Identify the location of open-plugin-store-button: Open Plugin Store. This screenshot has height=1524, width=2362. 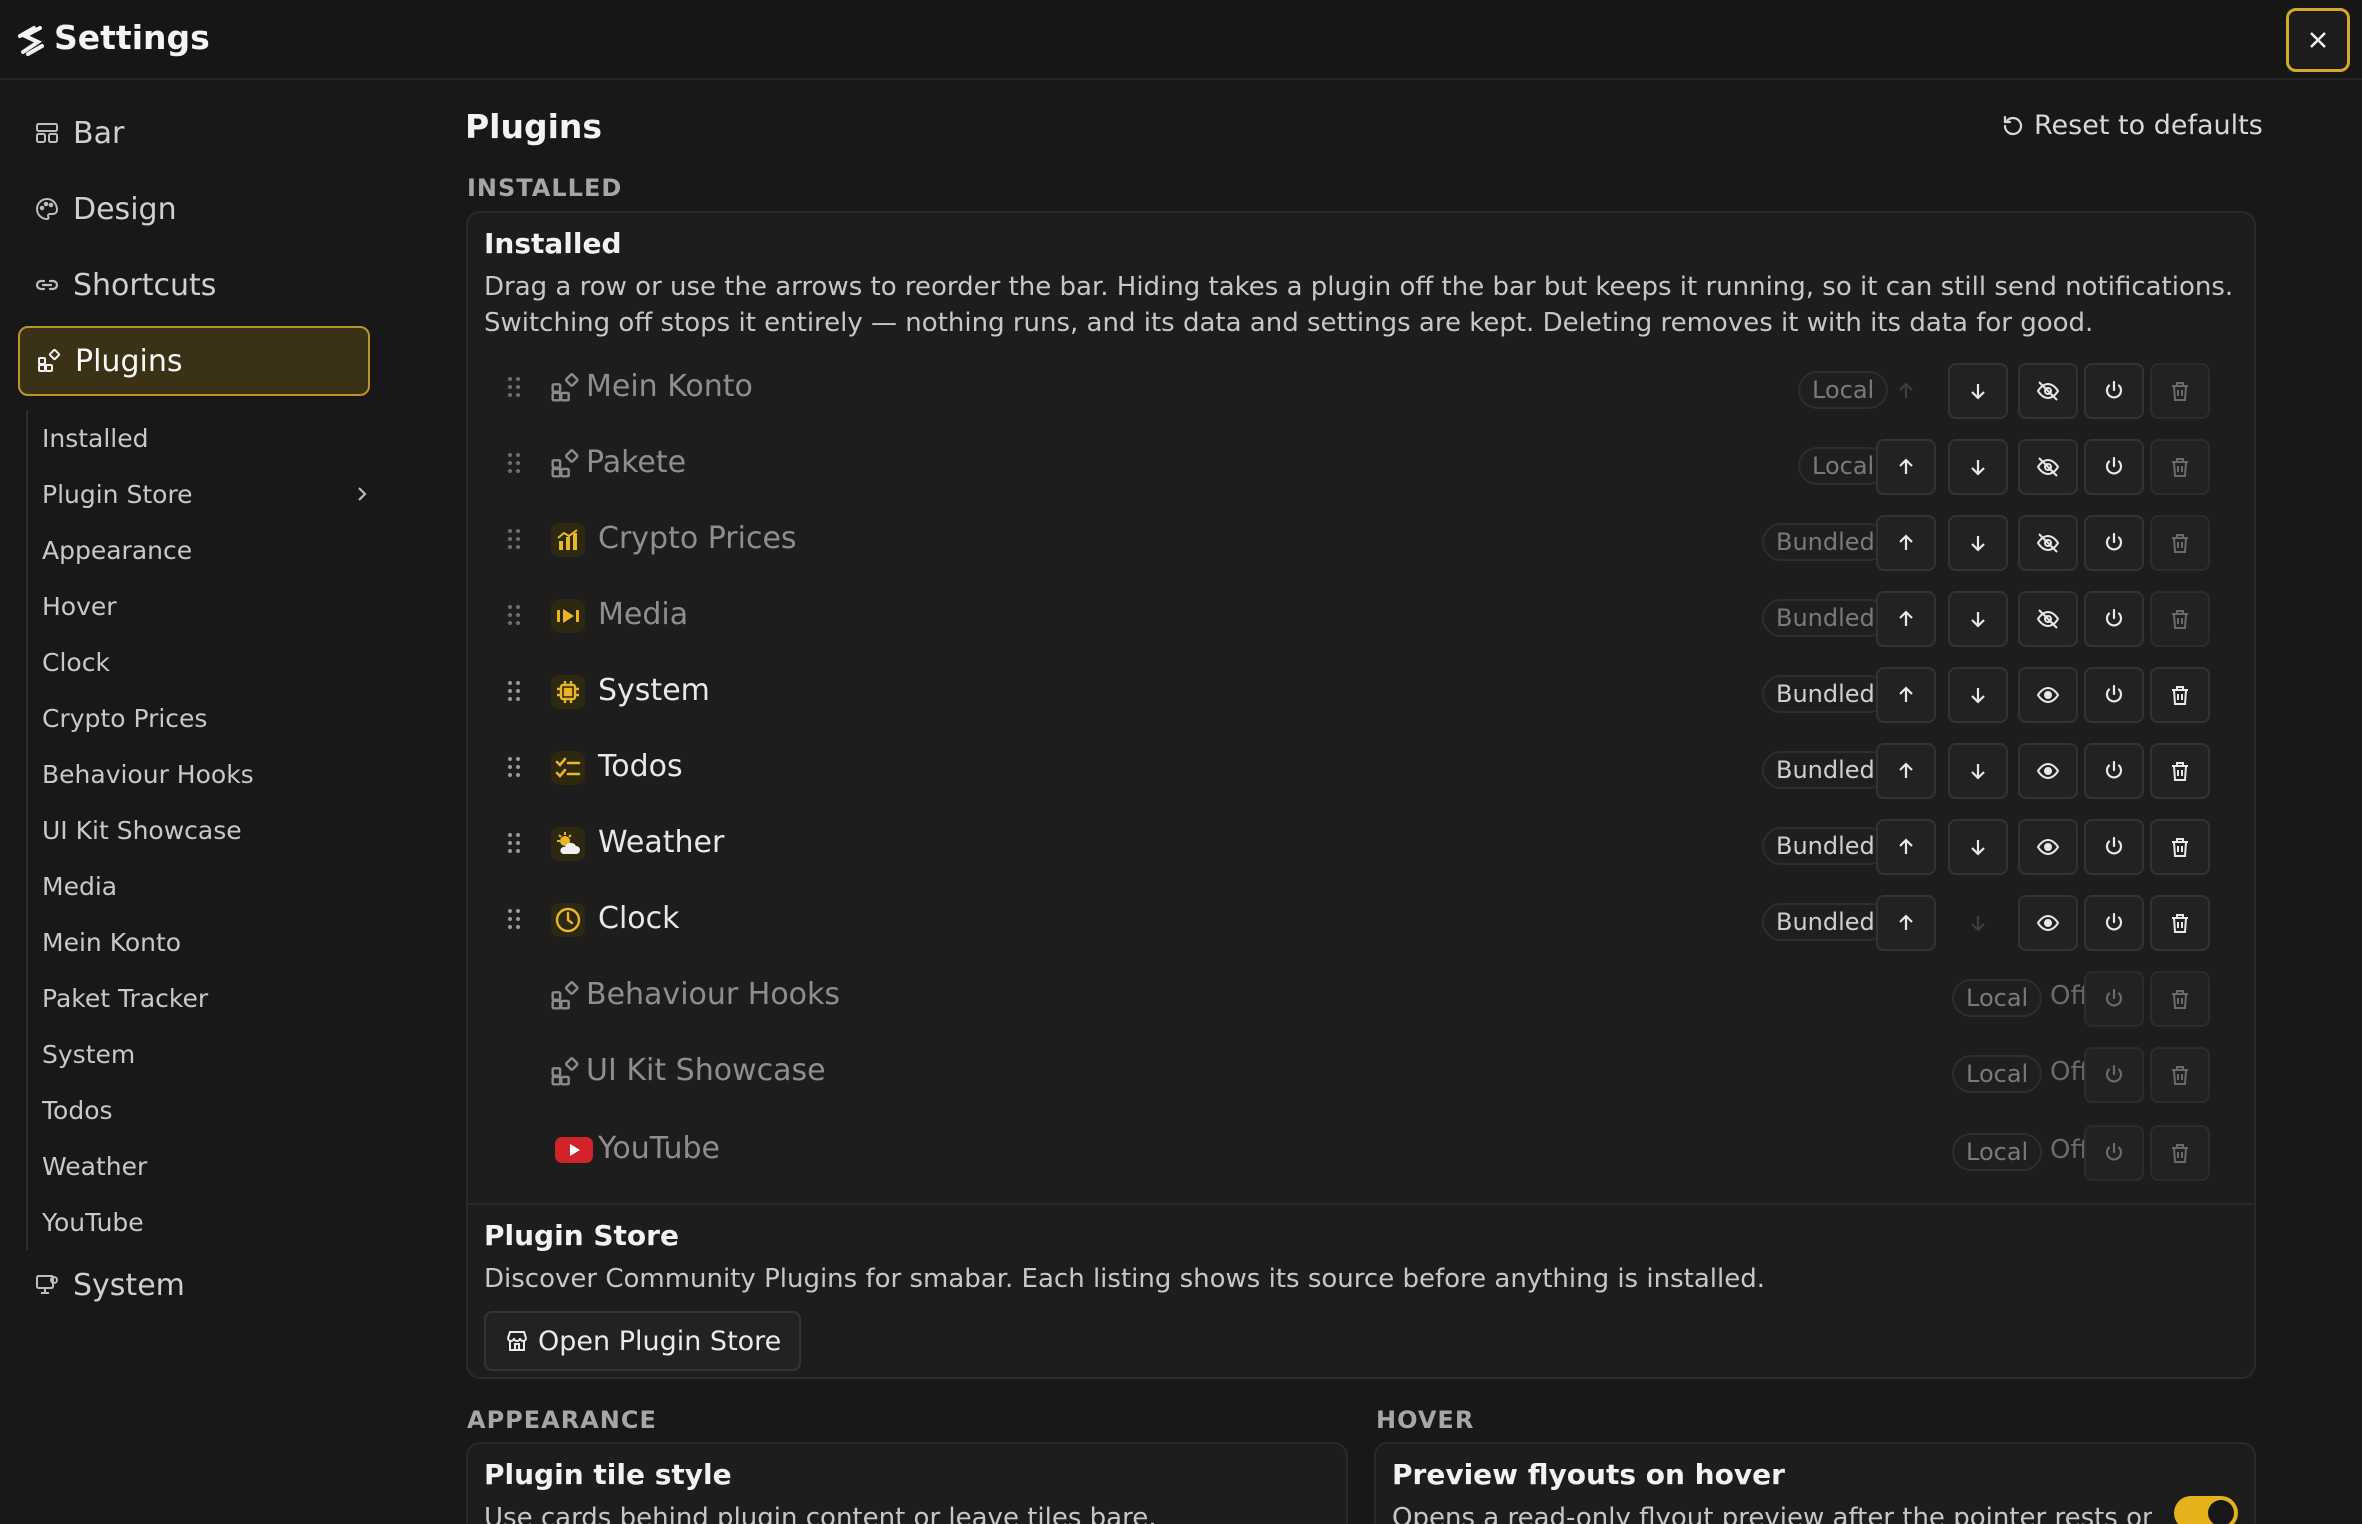
(643, 1341).